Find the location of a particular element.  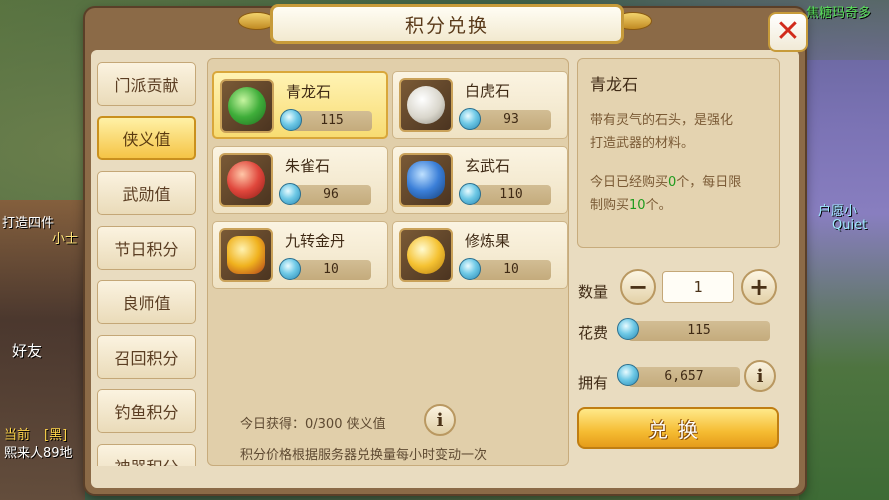

green-dragon-stone-icon is located at coordinates (247, 106).